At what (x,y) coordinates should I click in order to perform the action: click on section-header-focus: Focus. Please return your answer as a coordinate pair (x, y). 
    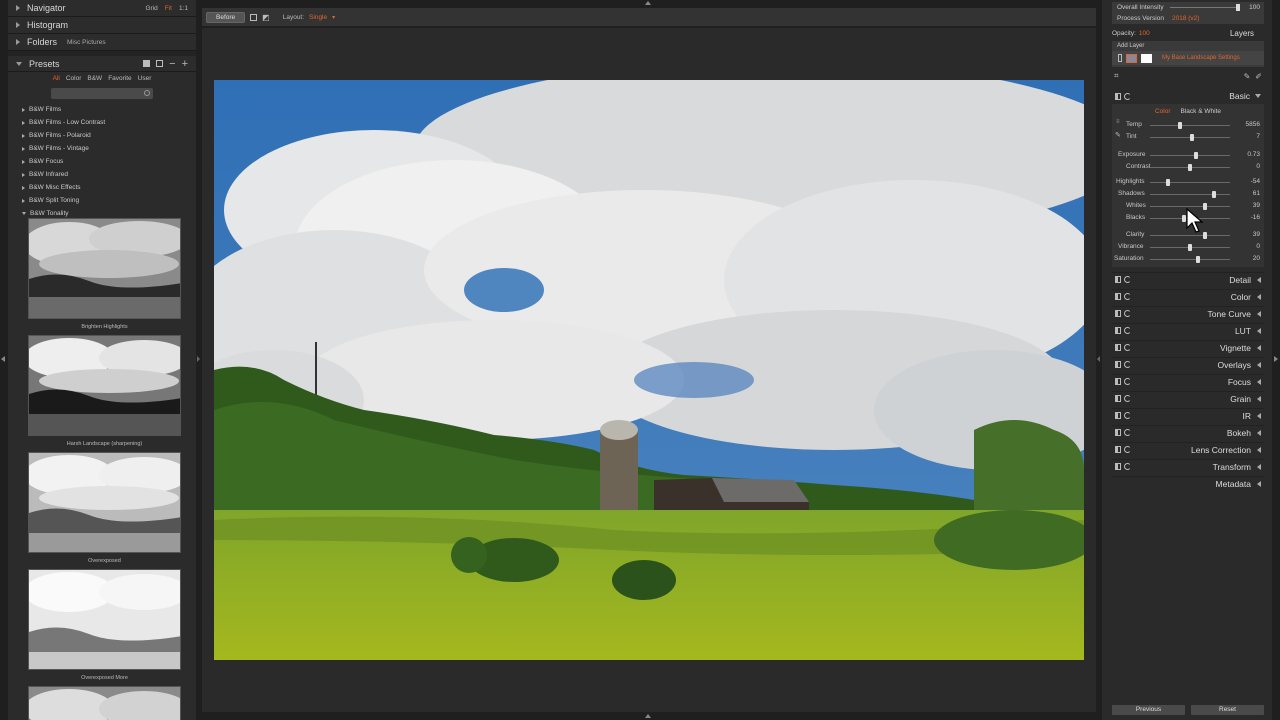
    Looking at the image, I should click on (1188, 381).